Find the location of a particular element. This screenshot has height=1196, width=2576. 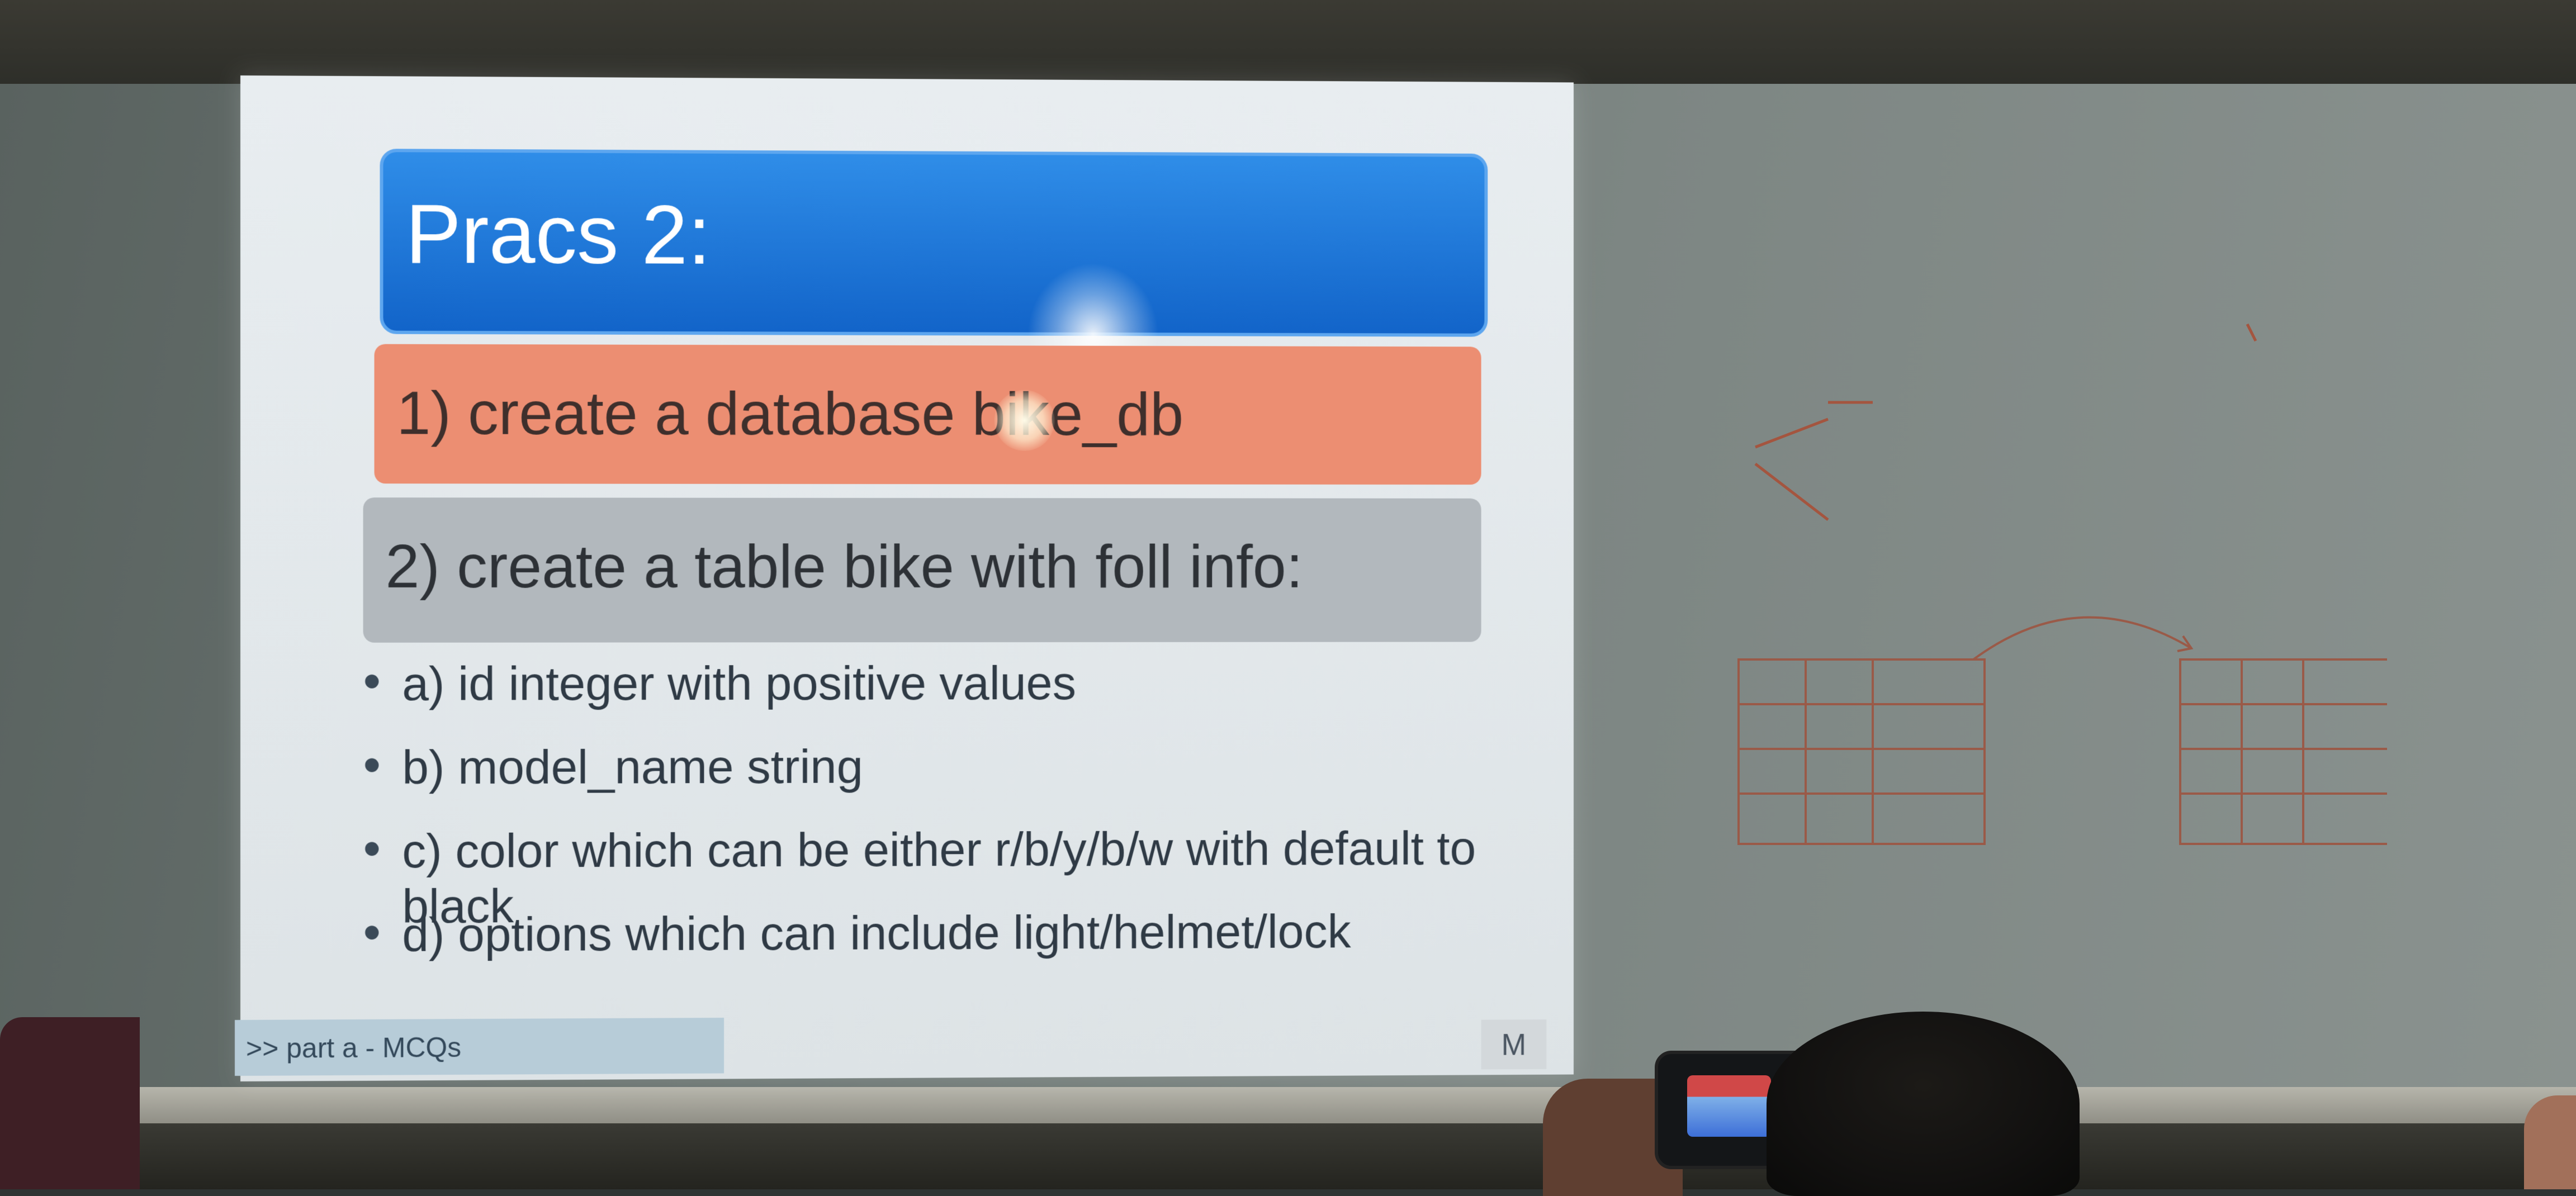

step-1-bar: 1) create a database bike_db is located at coordinates (927, 415).